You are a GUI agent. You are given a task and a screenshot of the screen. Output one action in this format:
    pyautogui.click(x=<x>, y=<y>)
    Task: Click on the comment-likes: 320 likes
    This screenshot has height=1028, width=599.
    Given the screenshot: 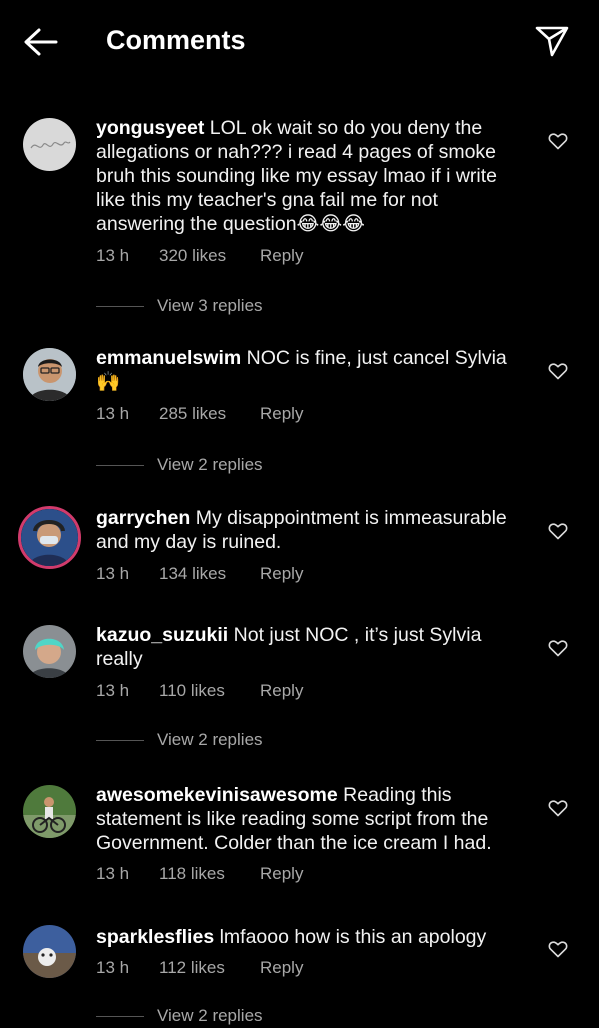 What is the action you would take?
    pyautogui.click(x=192, y=256)
    